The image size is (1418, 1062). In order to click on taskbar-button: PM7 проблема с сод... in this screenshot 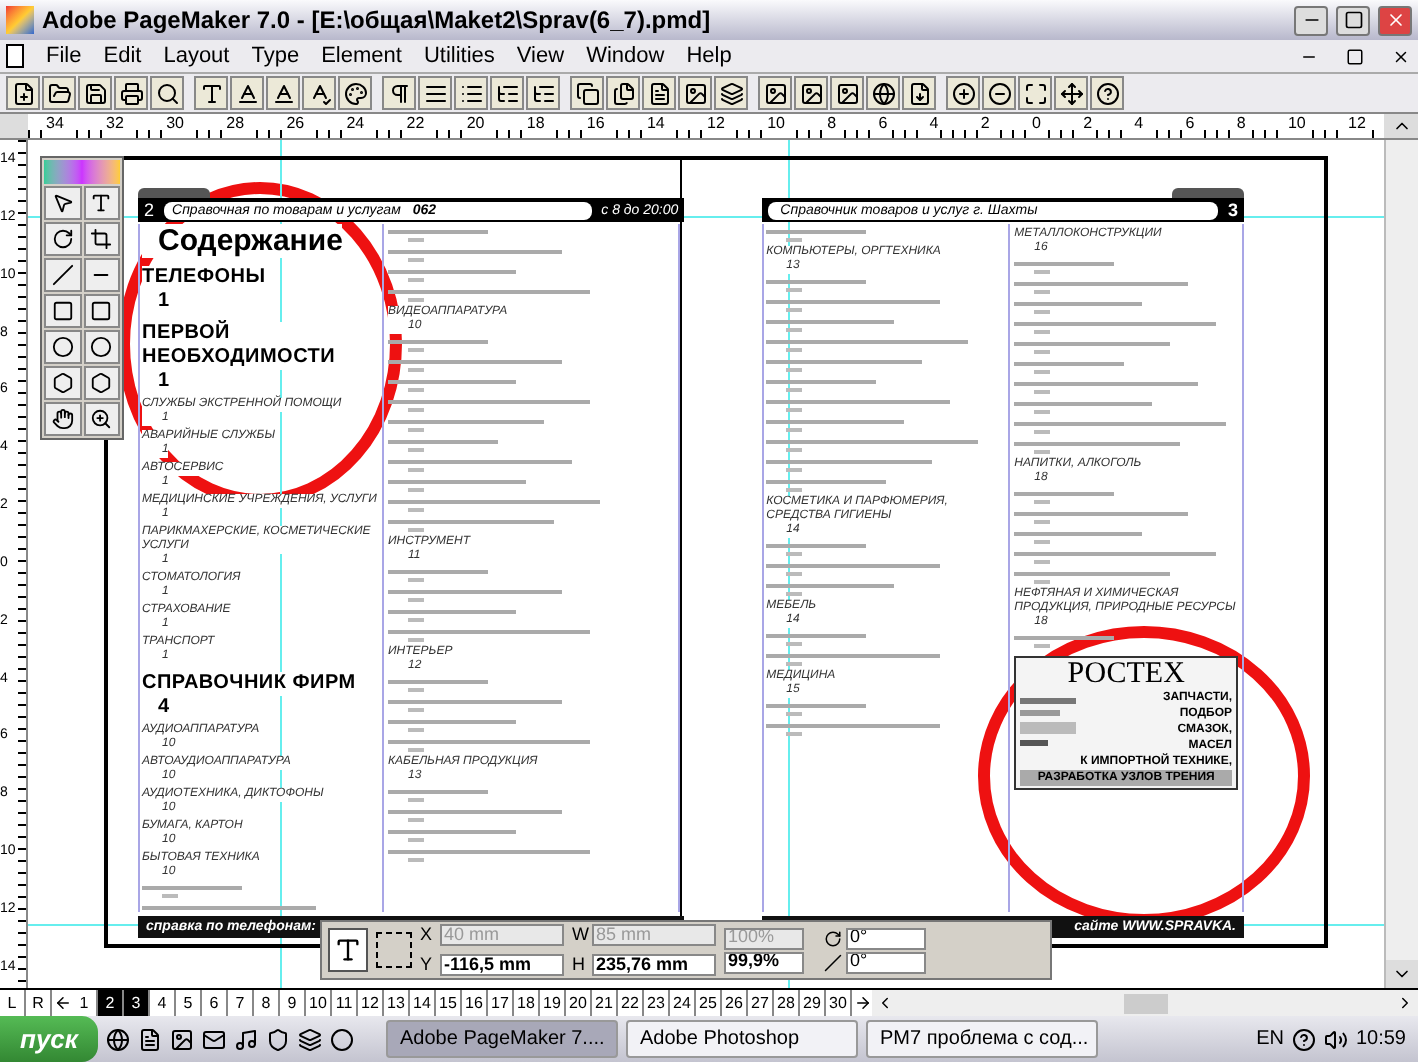, I will do `click(982, 1039)`.